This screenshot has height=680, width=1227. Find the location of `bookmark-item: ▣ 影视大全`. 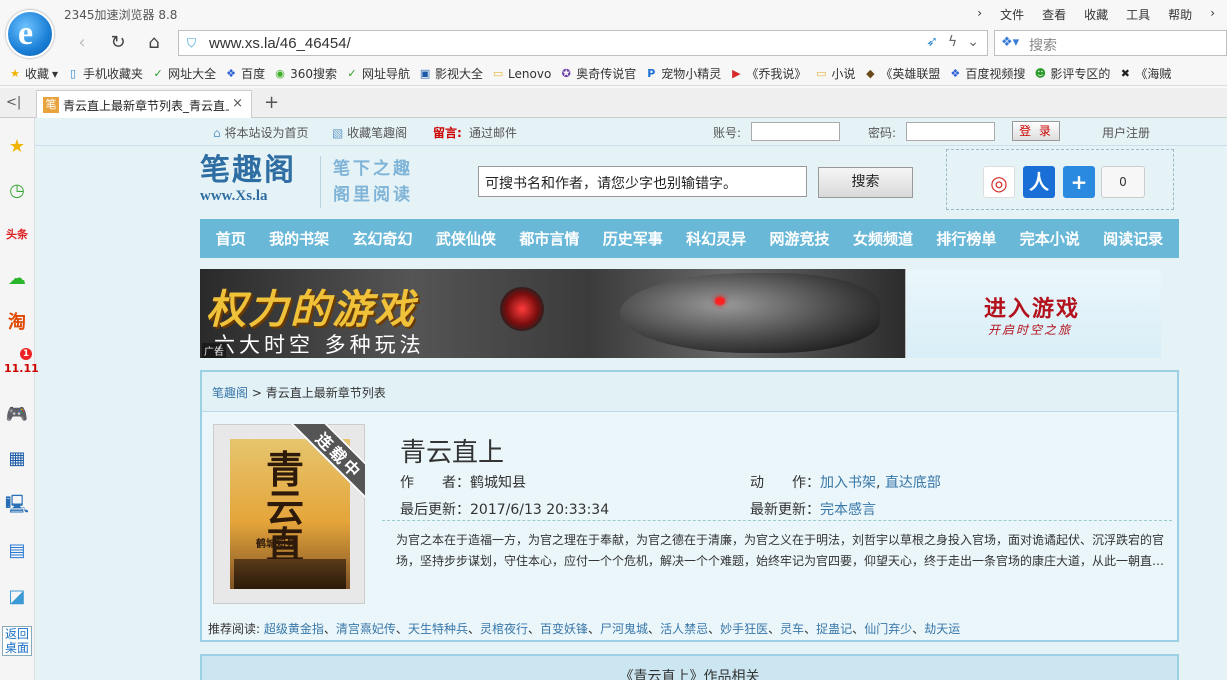

bookmark-item: ▣ 影视大全 is located at coordinates (450, 73).